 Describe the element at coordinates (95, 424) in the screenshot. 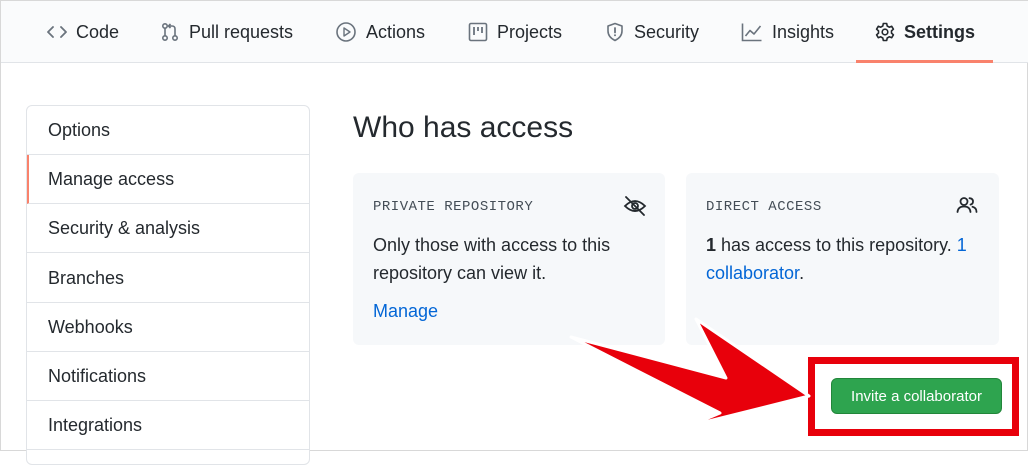

I see `sidebar-item-label: Integrations` at that location.